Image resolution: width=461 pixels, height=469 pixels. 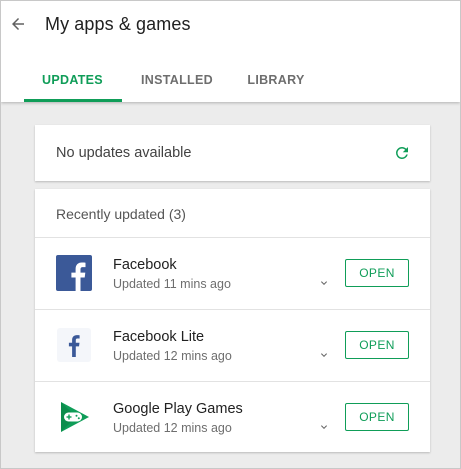 I want to click on play-games-icon, so click(x=74, y=417).